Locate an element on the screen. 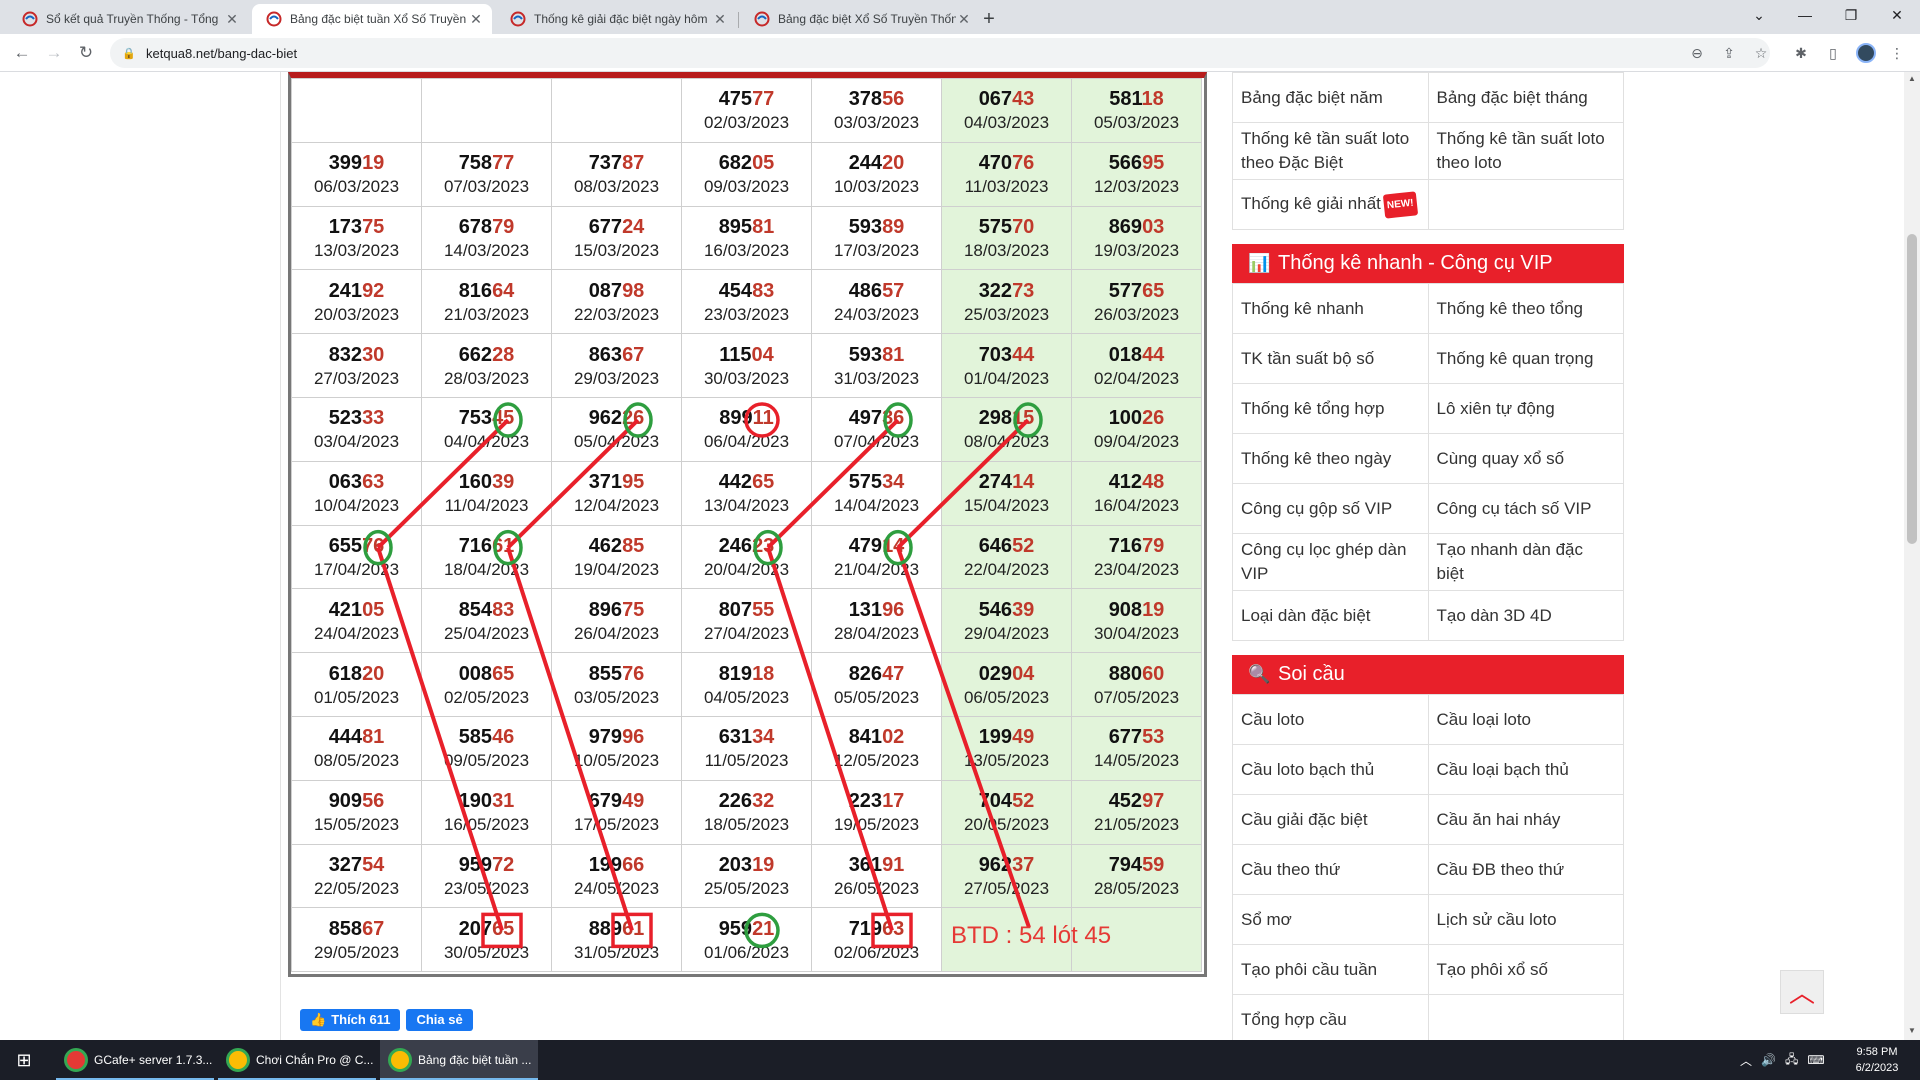 The image size is (1920, 1080). sidebar-link: TK tần suất bộ số is located at coordinates (1330, 358).